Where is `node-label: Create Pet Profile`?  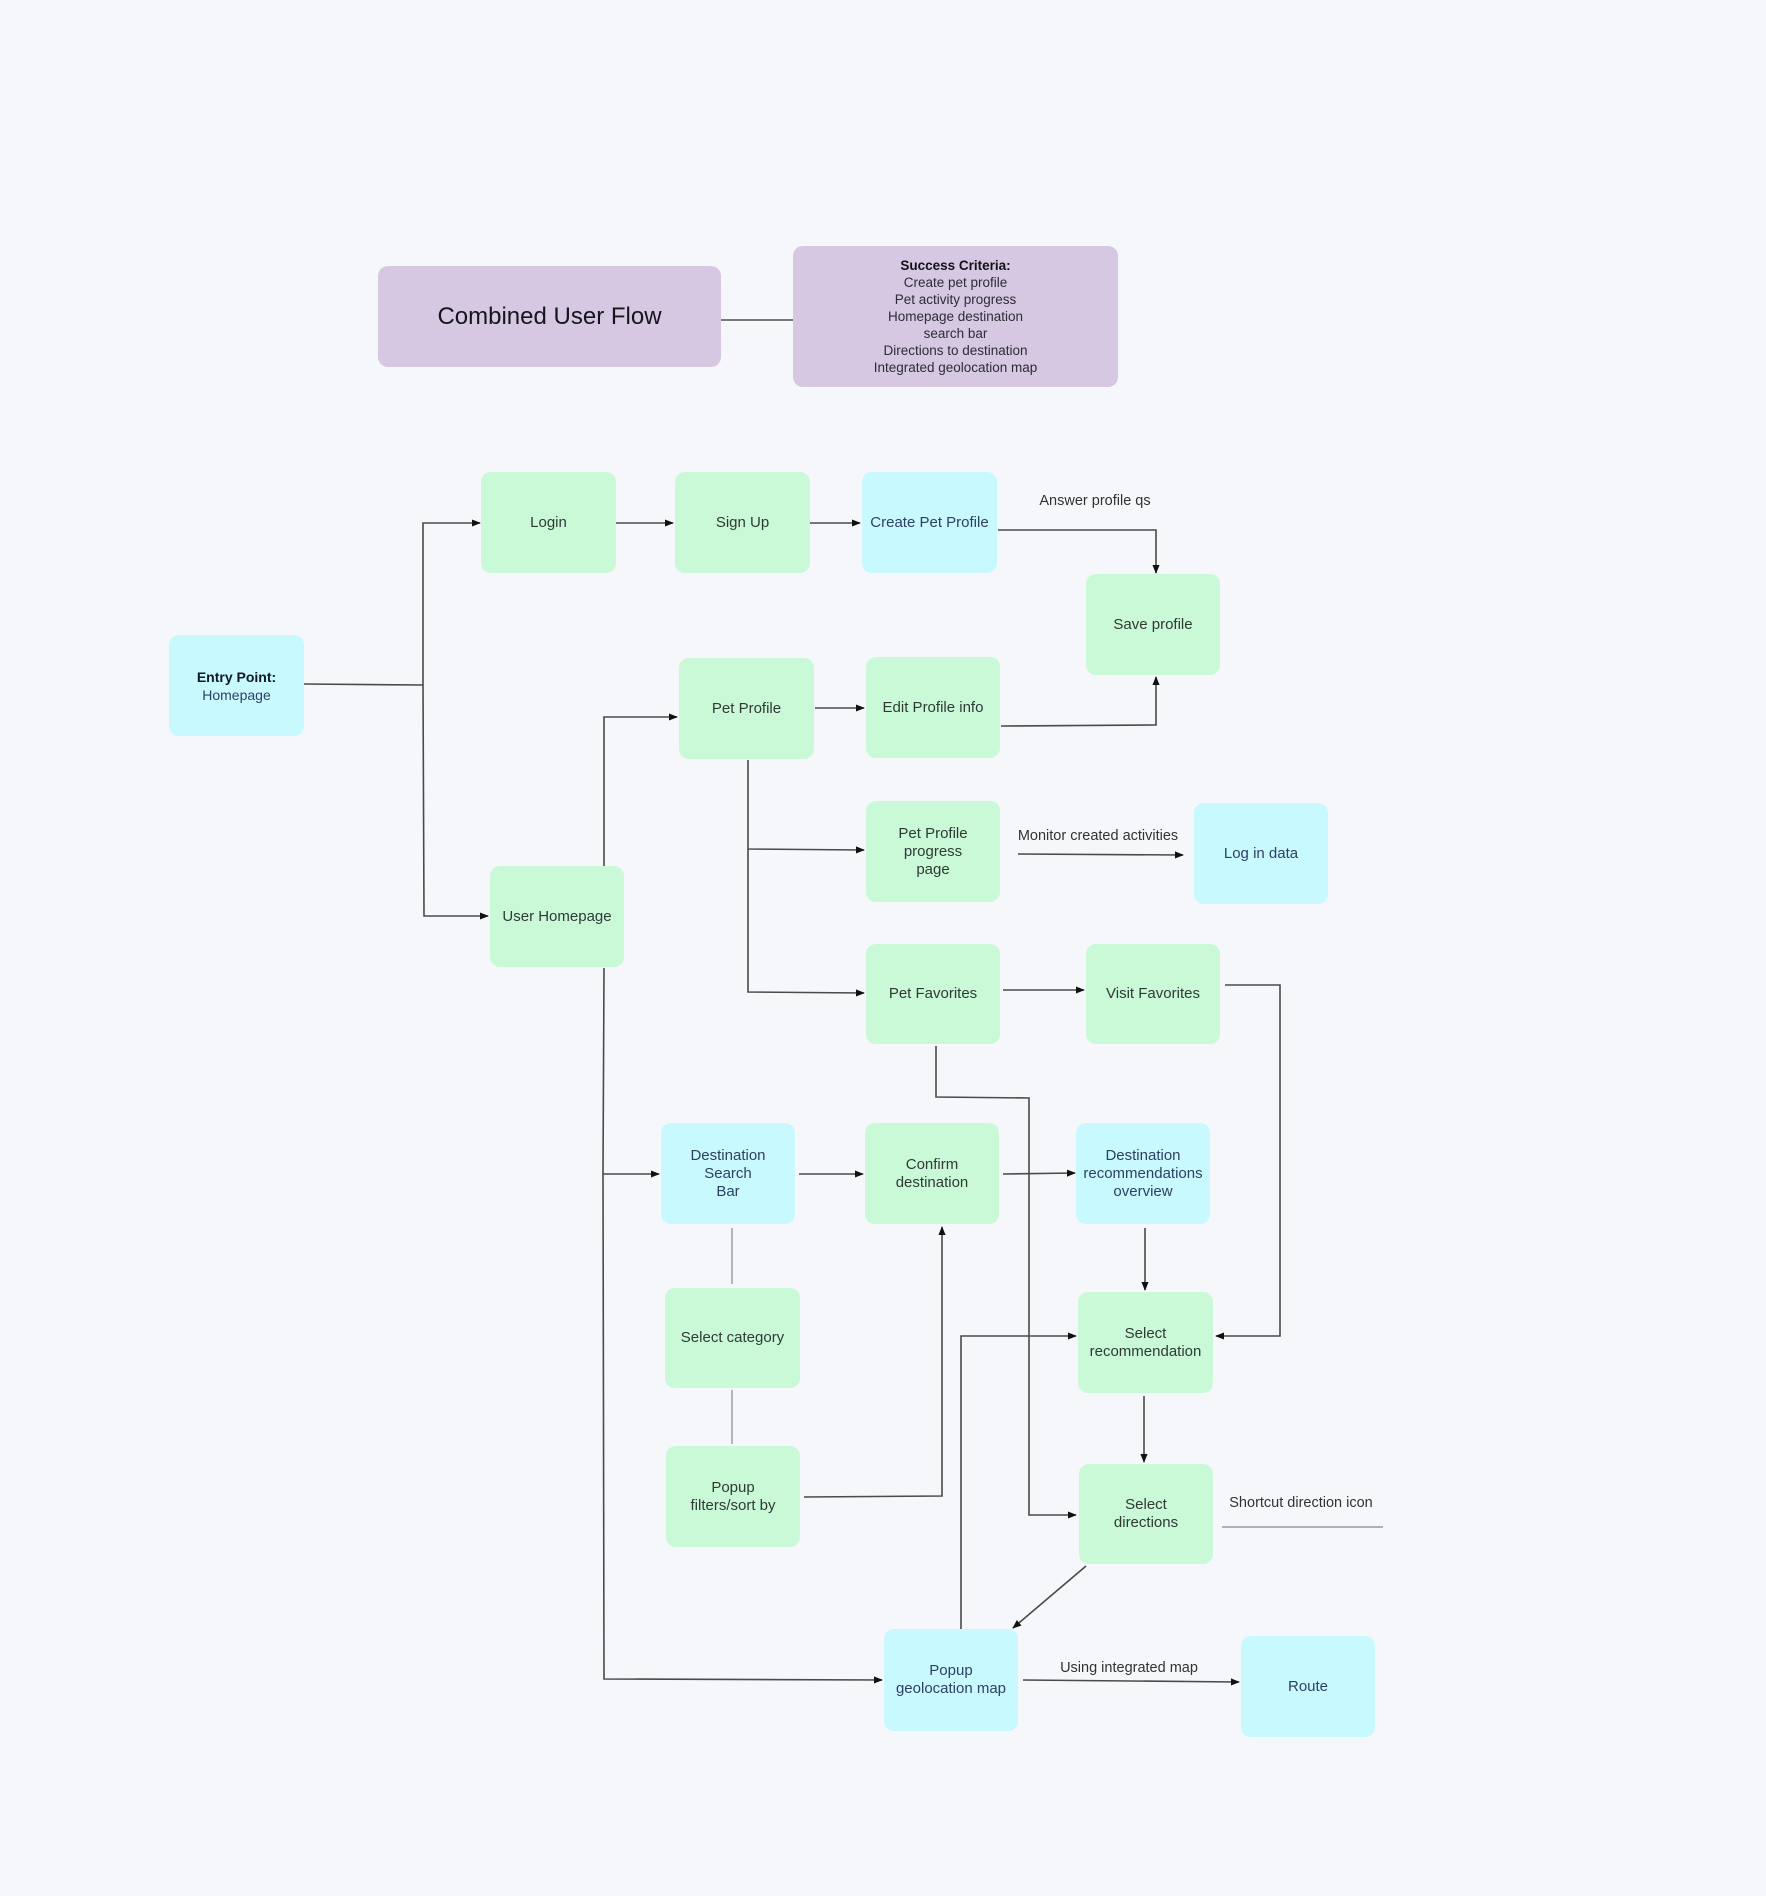
node-label: Create Pet Profile is located at coordinates (929, 522).